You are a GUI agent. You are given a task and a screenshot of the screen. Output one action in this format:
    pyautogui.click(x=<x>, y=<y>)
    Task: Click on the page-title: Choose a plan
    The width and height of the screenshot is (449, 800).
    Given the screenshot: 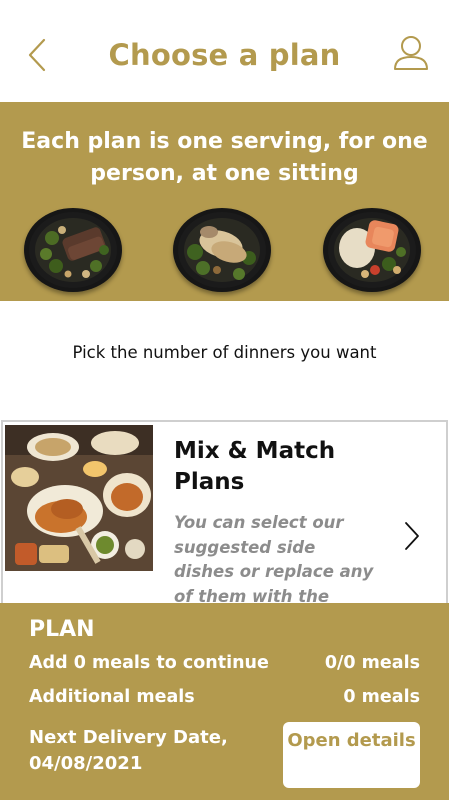 What is the action you would take?
    pyautogui.click(x=224, y=55)
    